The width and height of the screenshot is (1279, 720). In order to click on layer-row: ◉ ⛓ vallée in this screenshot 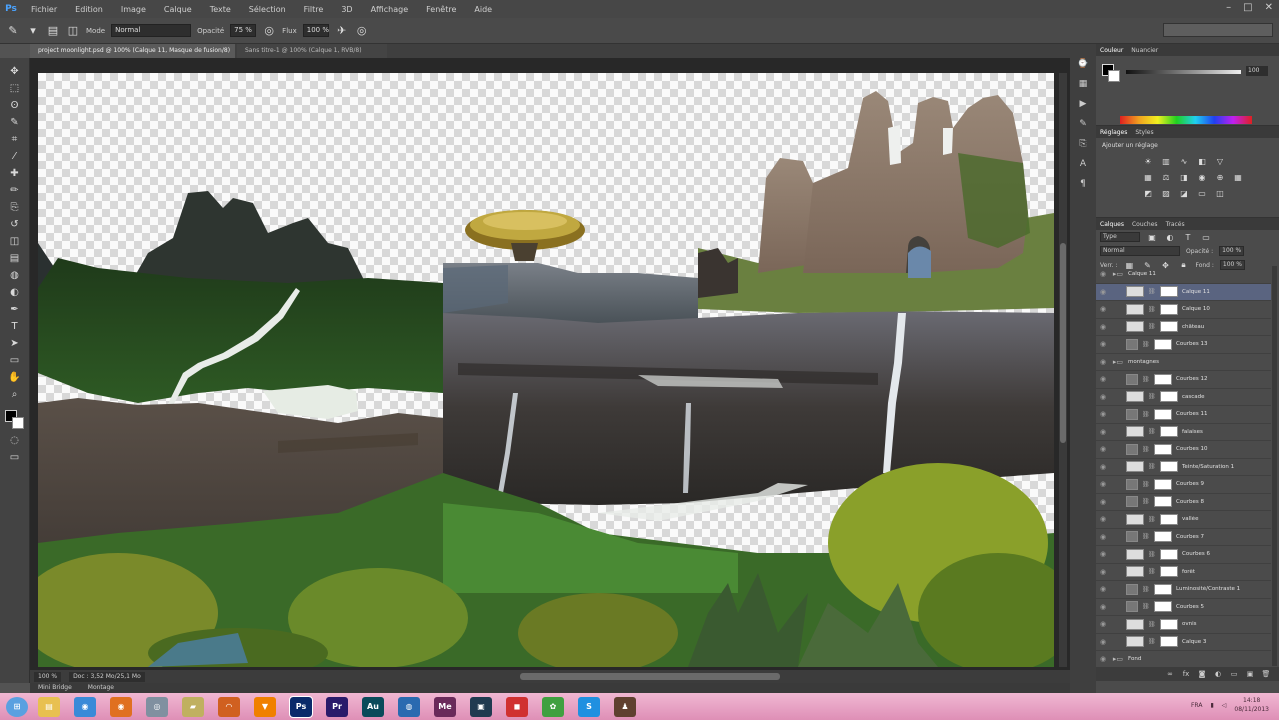, I will do `click(1183, 520)`.